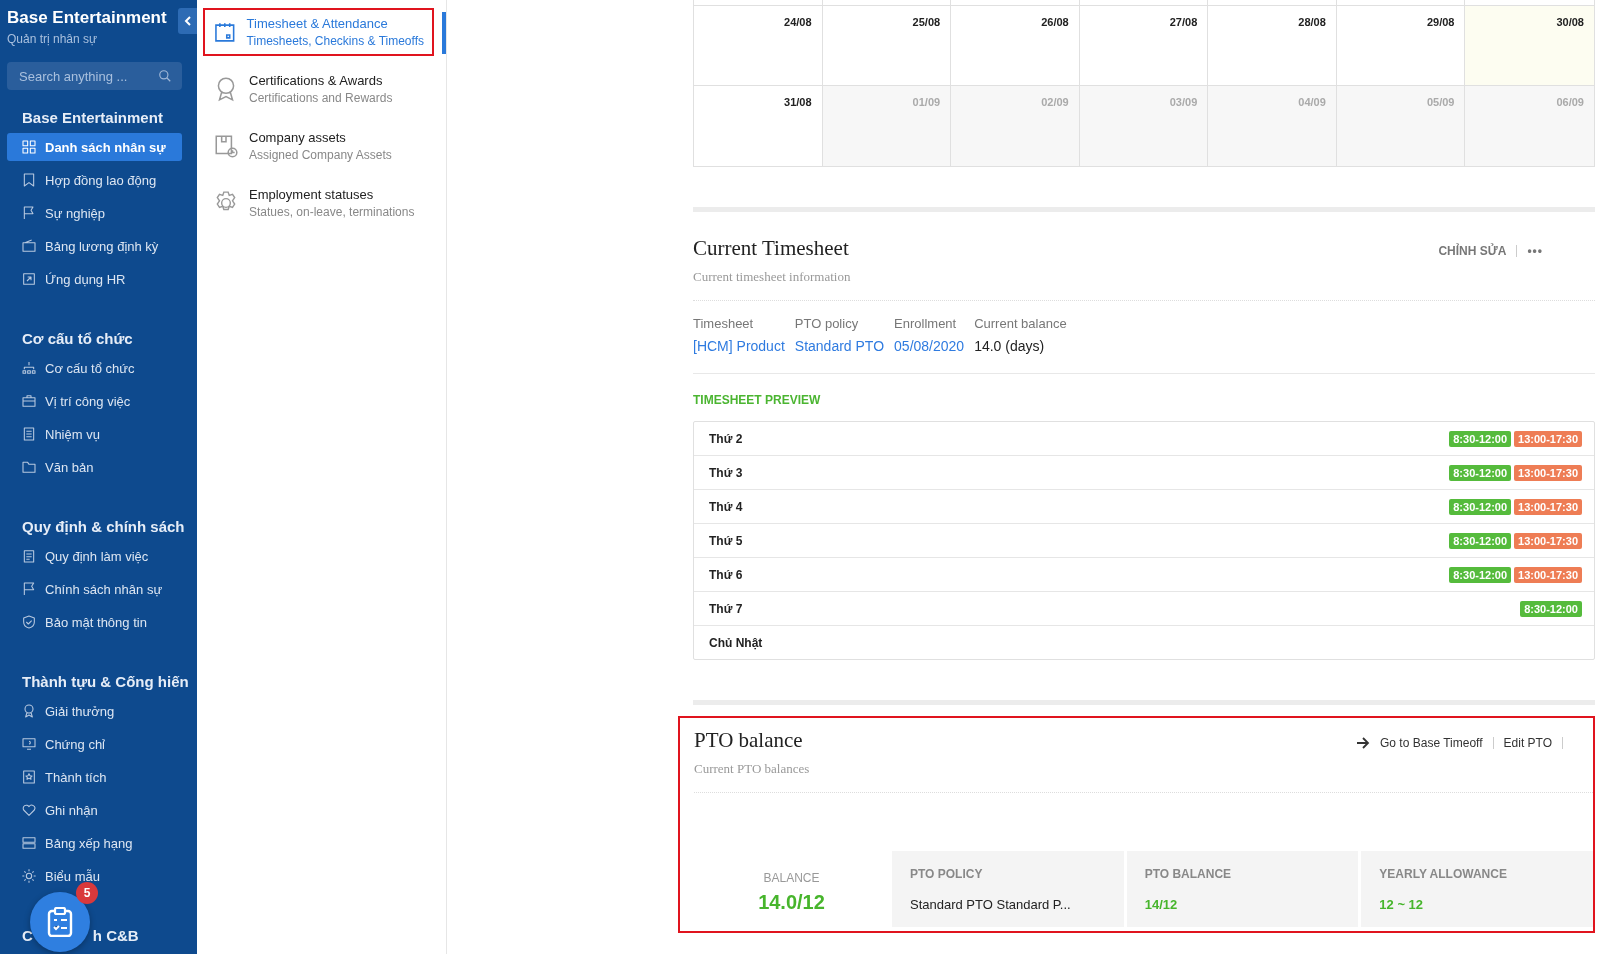 Image resolution: width=1612 pixels, height=954 pixels. What do you see at coordinates (316, 80) in the screenshot?
I see `submenu-title: Certifications & Awards` at bounding box center [316, 80].